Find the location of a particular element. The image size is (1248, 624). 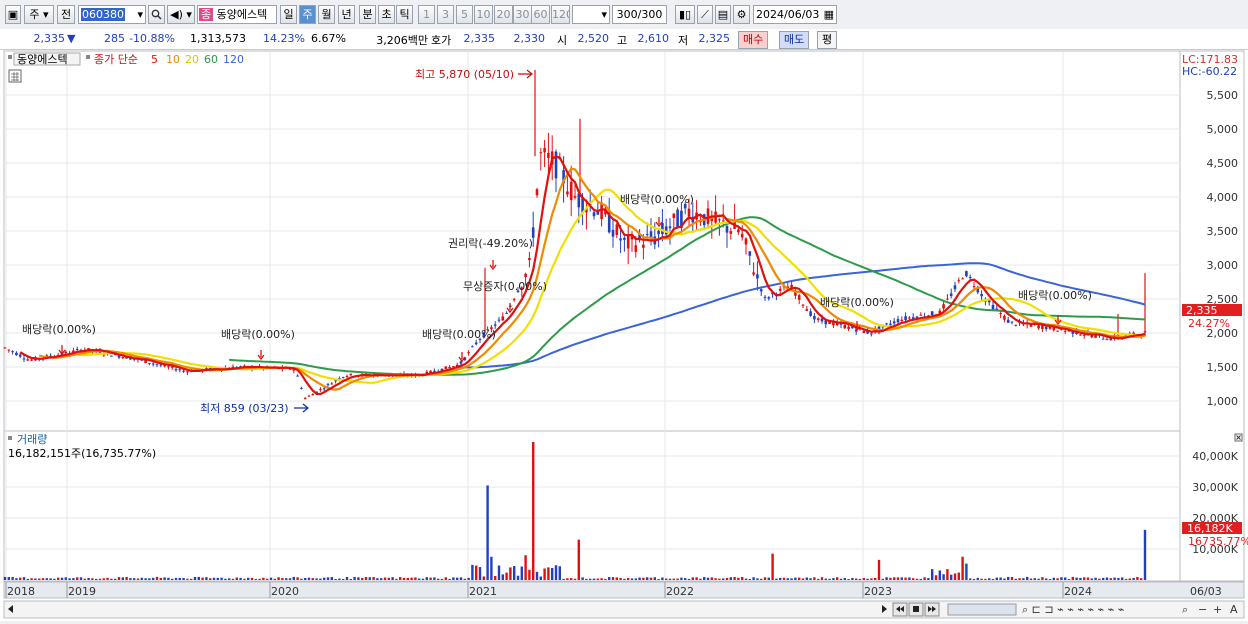

prev-button: 전 is located at coordinates (66, 14).